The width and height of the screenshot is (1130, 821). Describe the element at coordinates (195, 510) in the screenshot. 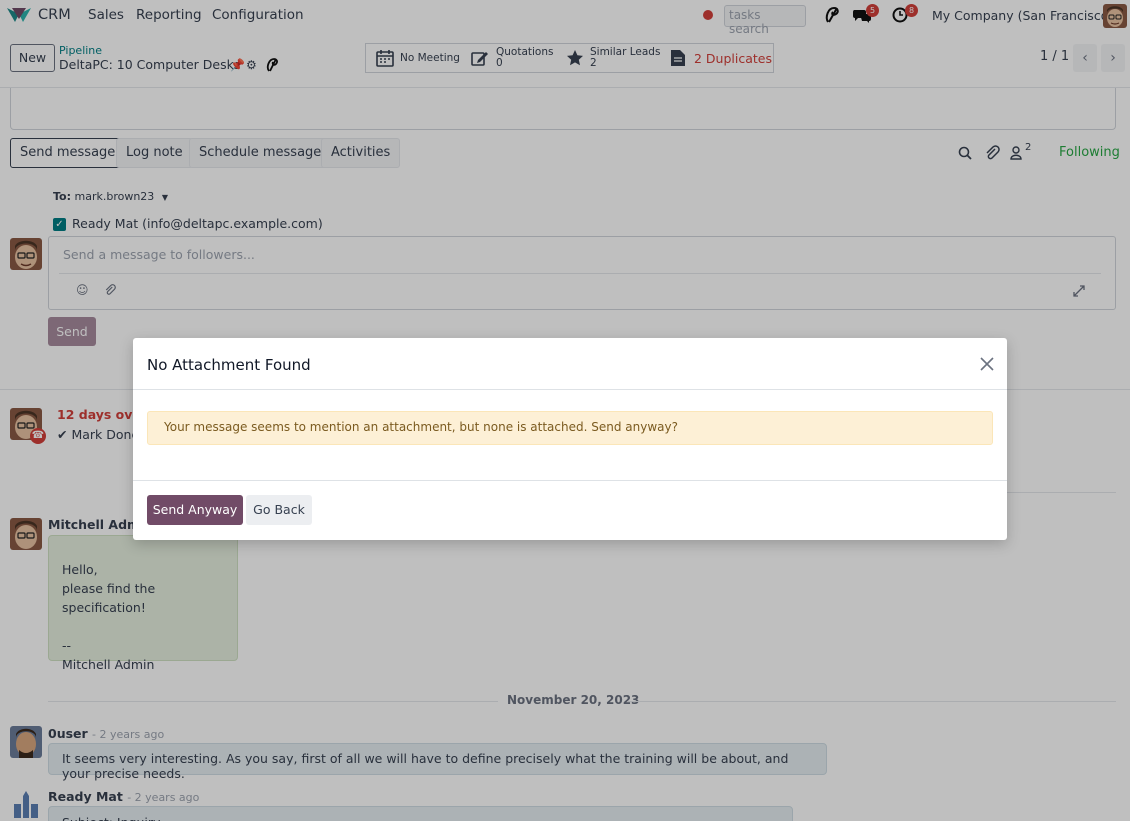

I see `send-anyway-button: Send Anyway` at that location.